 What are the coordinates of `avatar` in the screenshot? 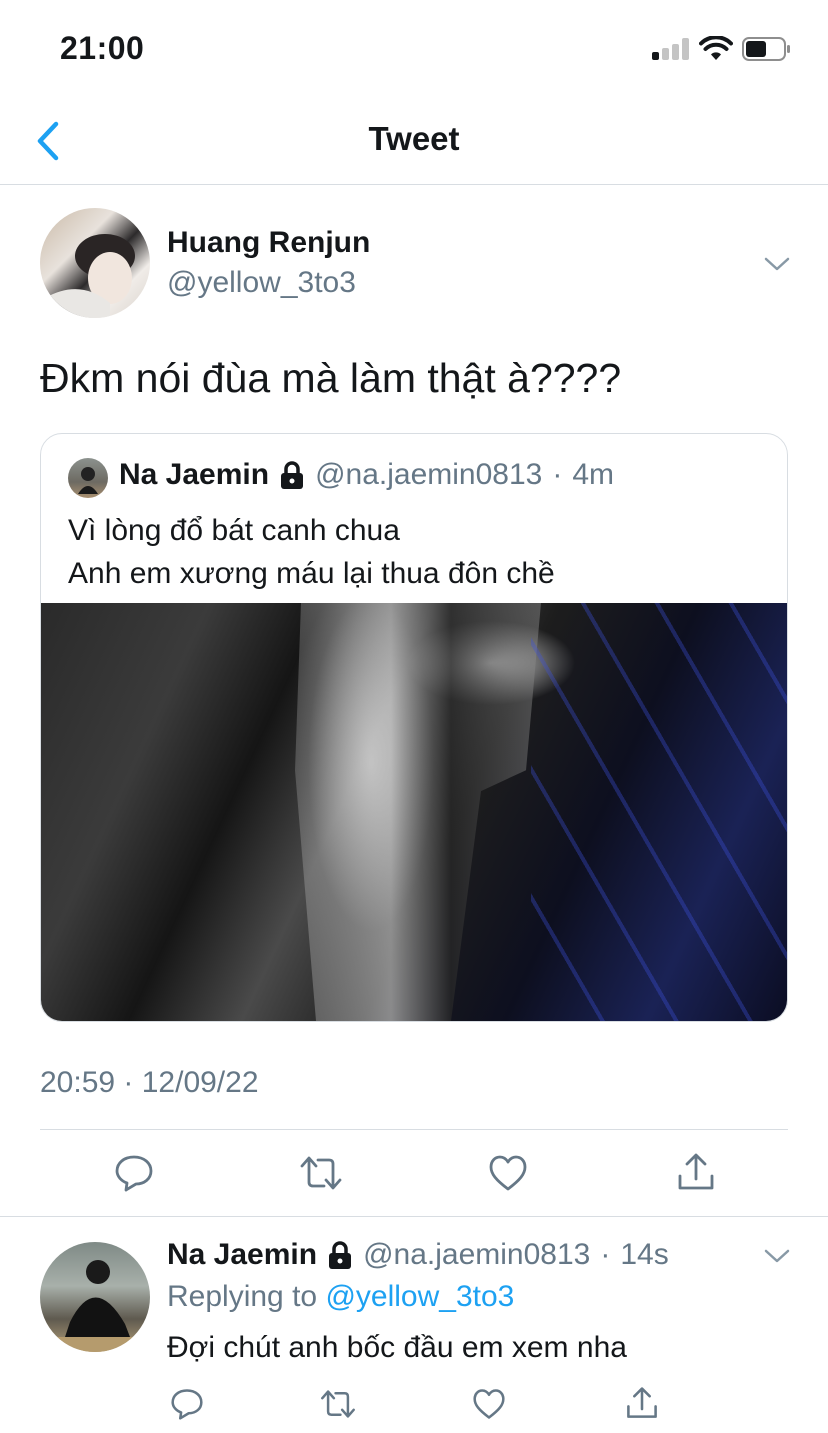 It's located at (95, 263).